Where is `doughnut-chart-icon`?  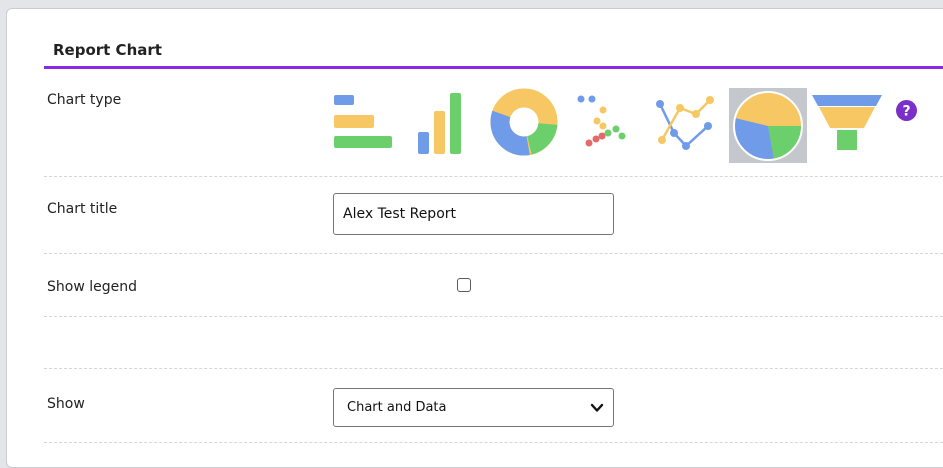
doughnut-chart-icon is located at coordinates (524, 122).